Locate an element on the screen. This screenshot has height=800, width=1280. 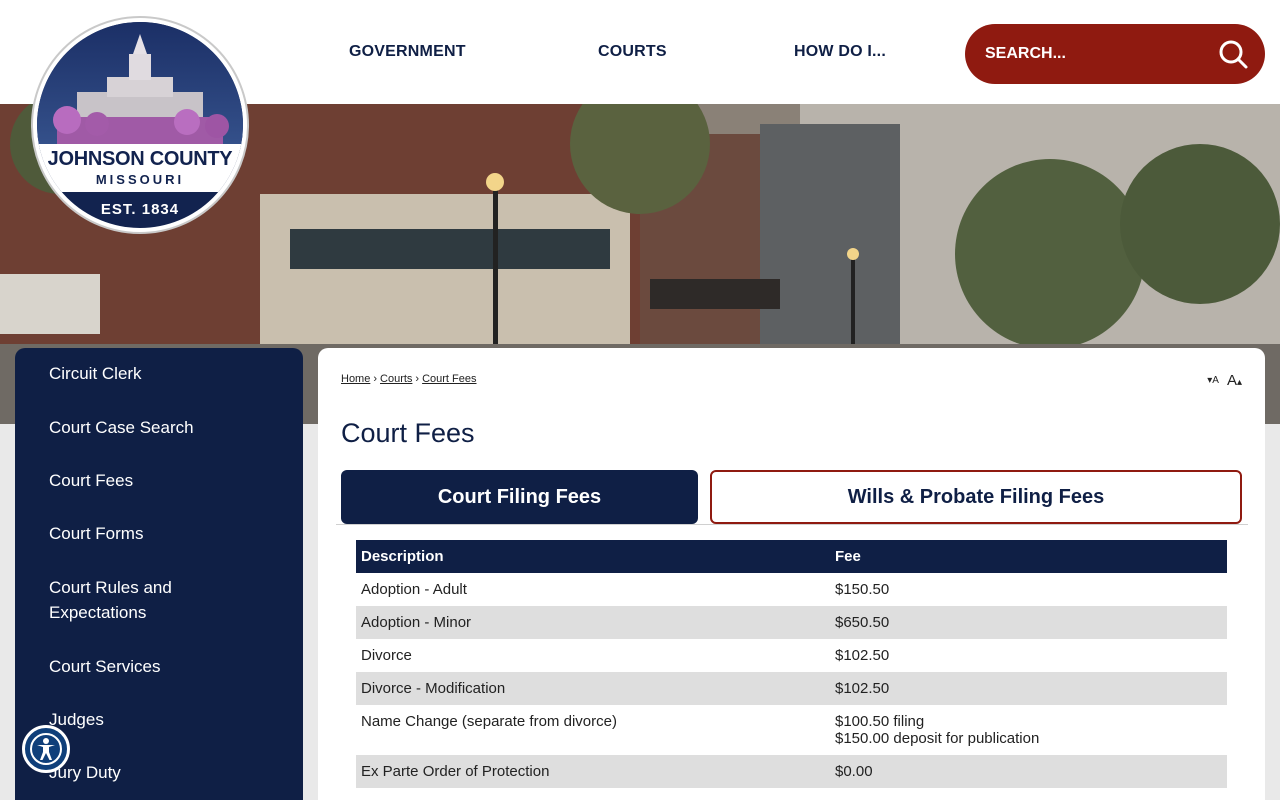
sidebar-item-court-case-search: Court Case Search is located at coordinates (169, 427).